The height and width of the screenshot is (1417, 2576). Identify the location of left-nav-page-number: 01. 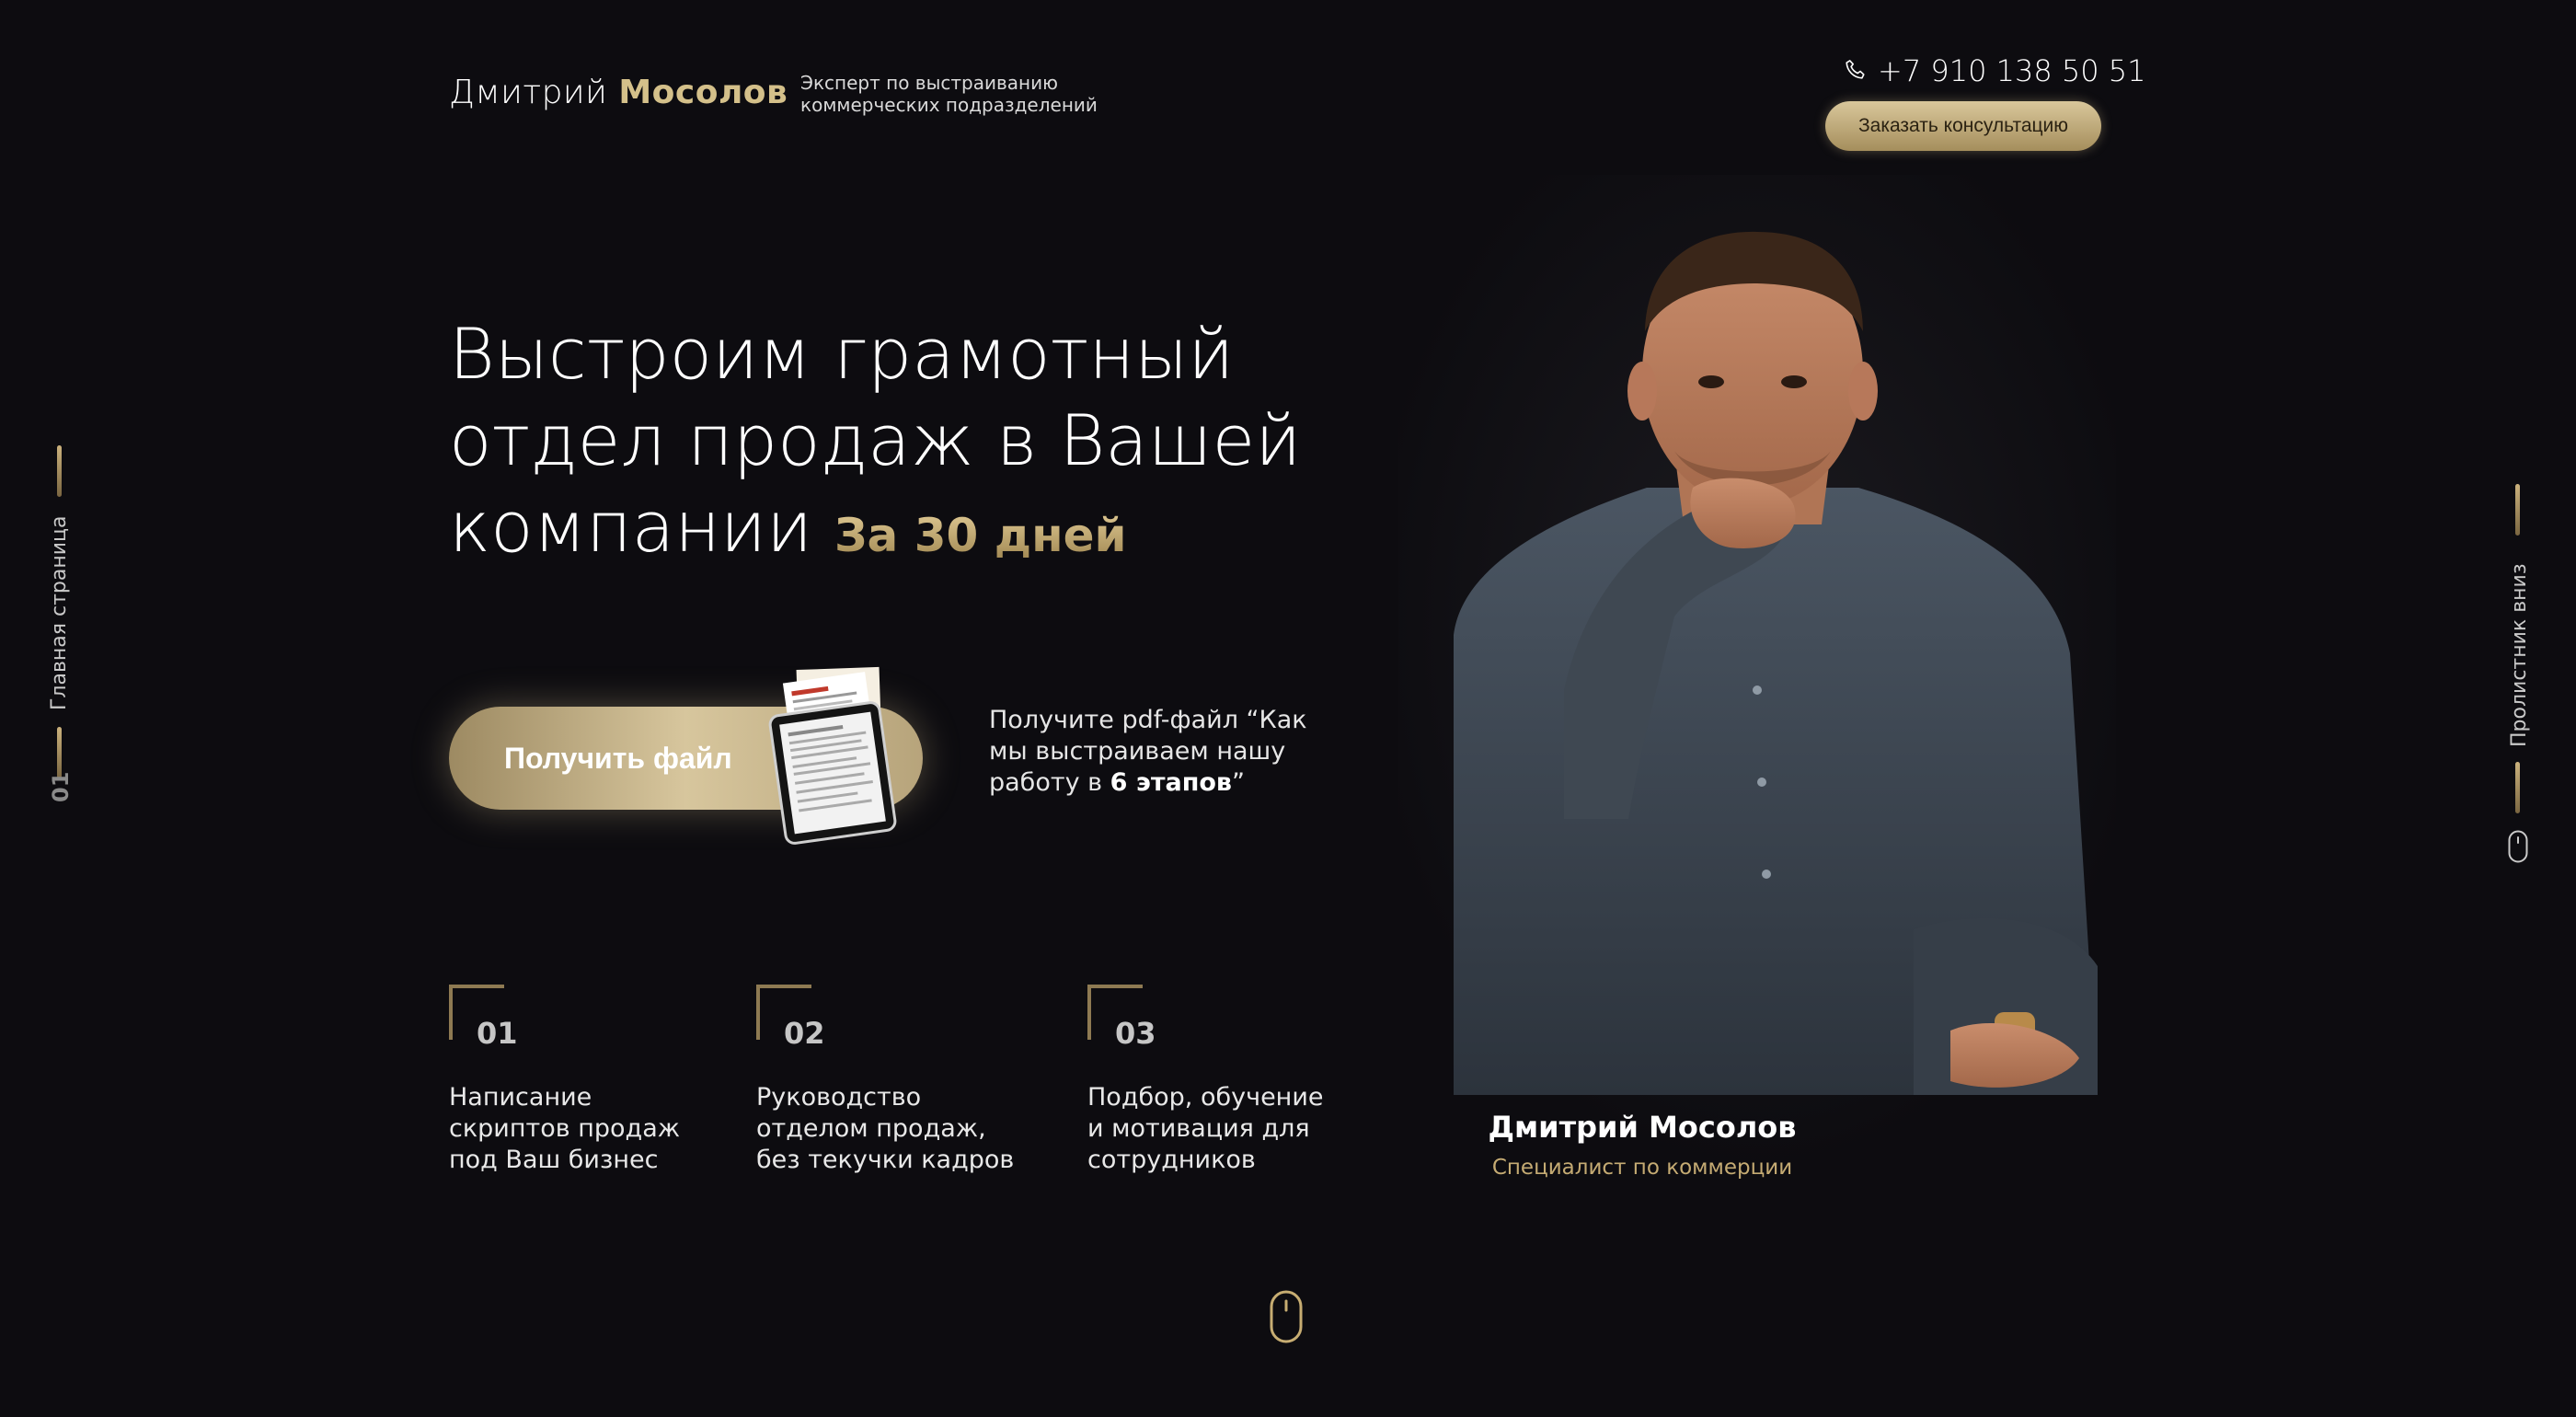
(61, 786).